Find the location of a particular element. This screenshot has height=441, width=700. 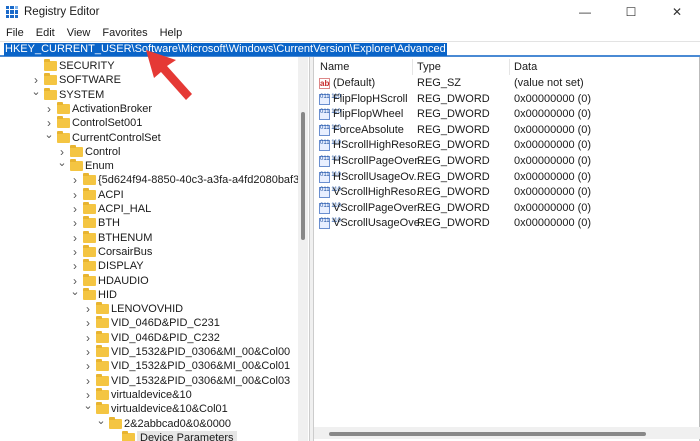

tree-item: › ACPI_HAL is located at coordinates (150, 209).